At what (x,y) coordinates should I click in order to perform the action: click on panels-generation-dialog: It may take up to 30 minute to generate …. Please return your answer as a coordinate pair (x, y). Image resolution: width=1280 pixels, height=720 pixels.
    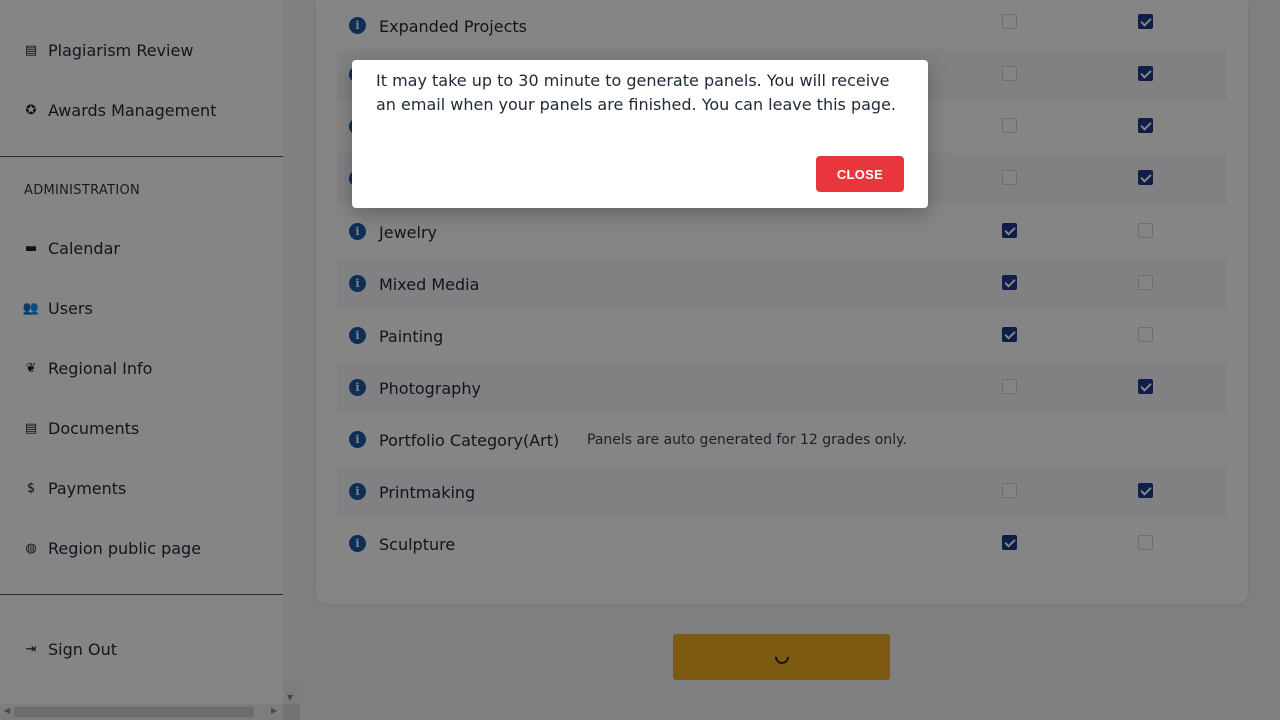
    Looking at the image, I should click on (640, 134).